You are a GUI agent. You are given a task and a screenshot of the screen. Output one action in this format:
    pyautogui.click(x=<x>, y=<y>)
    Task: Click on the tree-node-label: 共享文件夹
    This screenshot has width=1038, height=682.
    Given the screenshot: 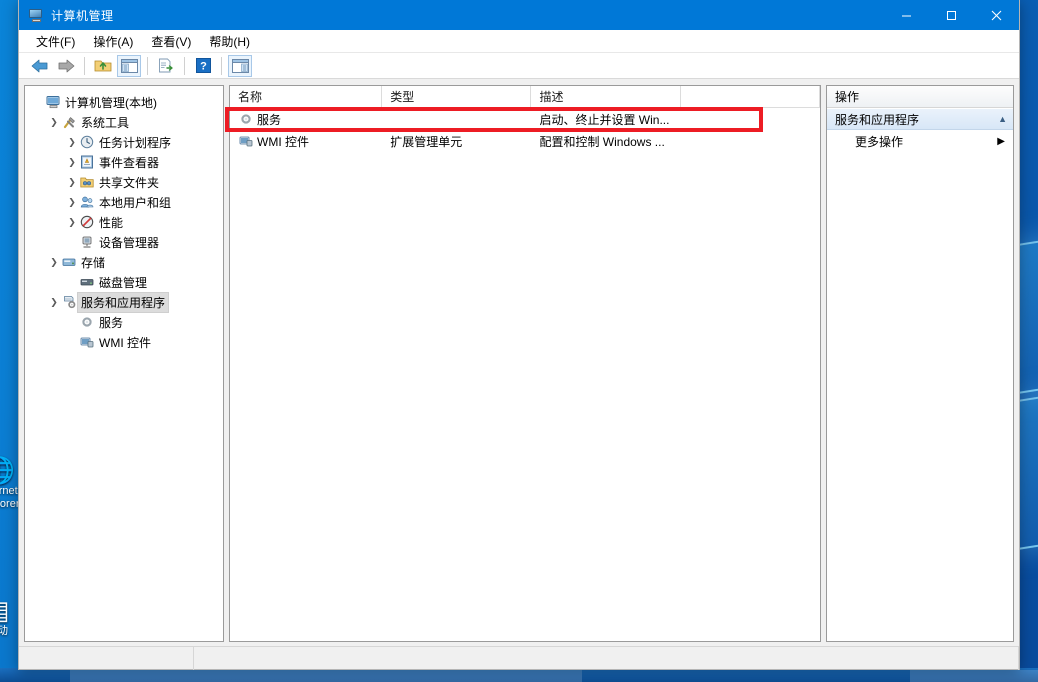 What is the action you would take?
    pyautogui.click(x=129, y=182)
    